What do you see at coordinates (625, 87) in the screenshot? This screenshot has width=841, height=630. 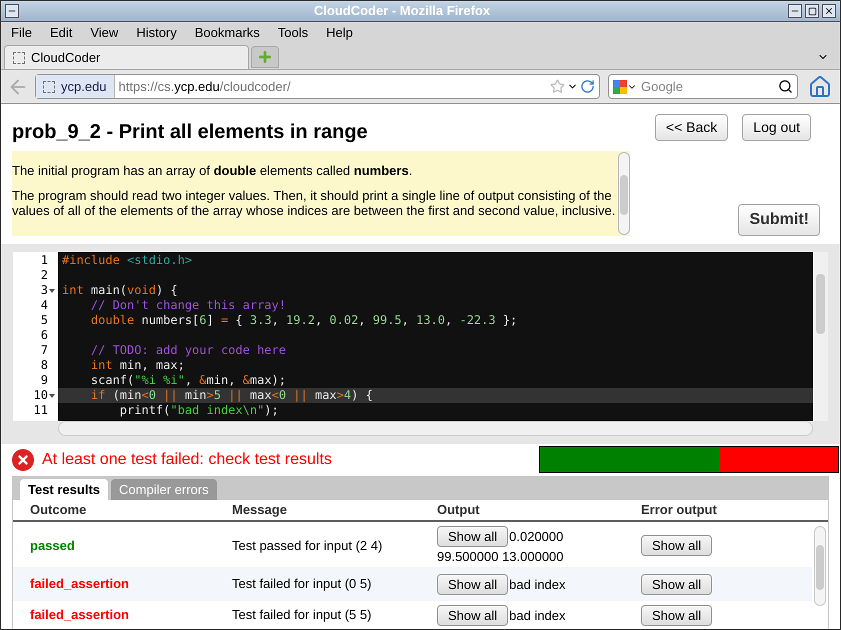 I see `search-engine-icon` at bounding box center [625, 87].